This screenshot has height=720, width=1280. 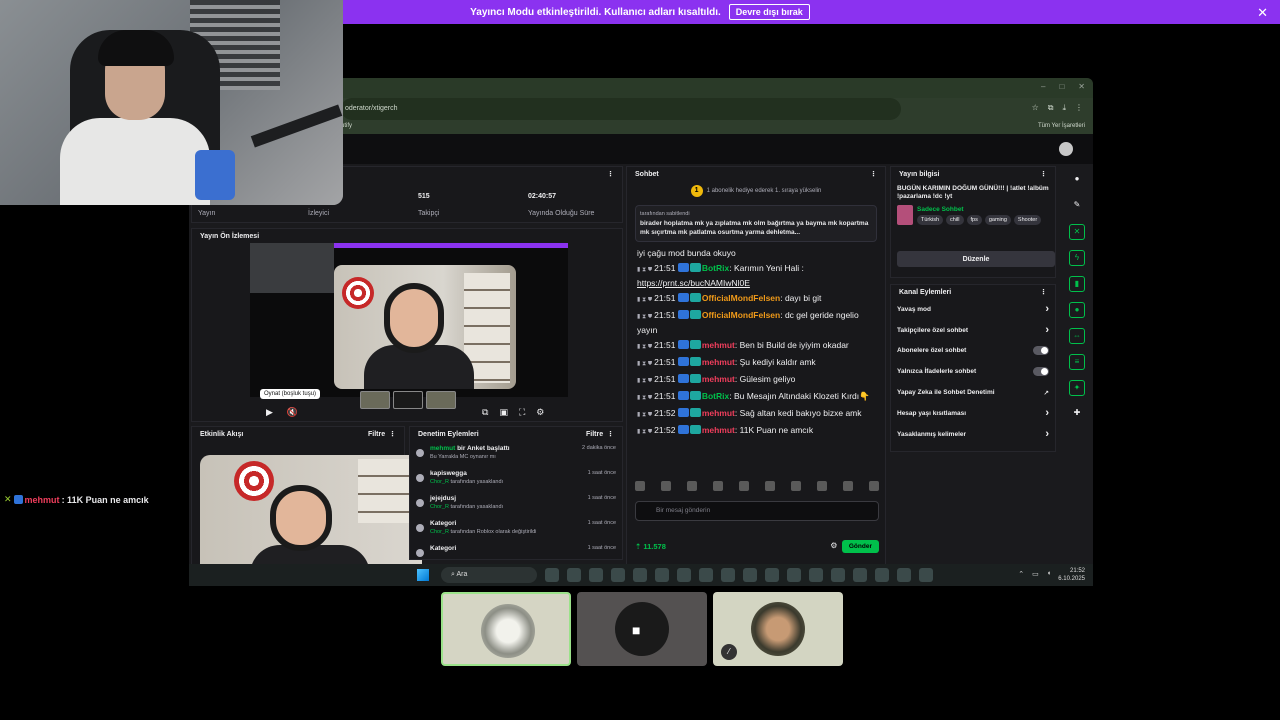 I want to click on theater-icon: ▣, so click(x=503, y=412).